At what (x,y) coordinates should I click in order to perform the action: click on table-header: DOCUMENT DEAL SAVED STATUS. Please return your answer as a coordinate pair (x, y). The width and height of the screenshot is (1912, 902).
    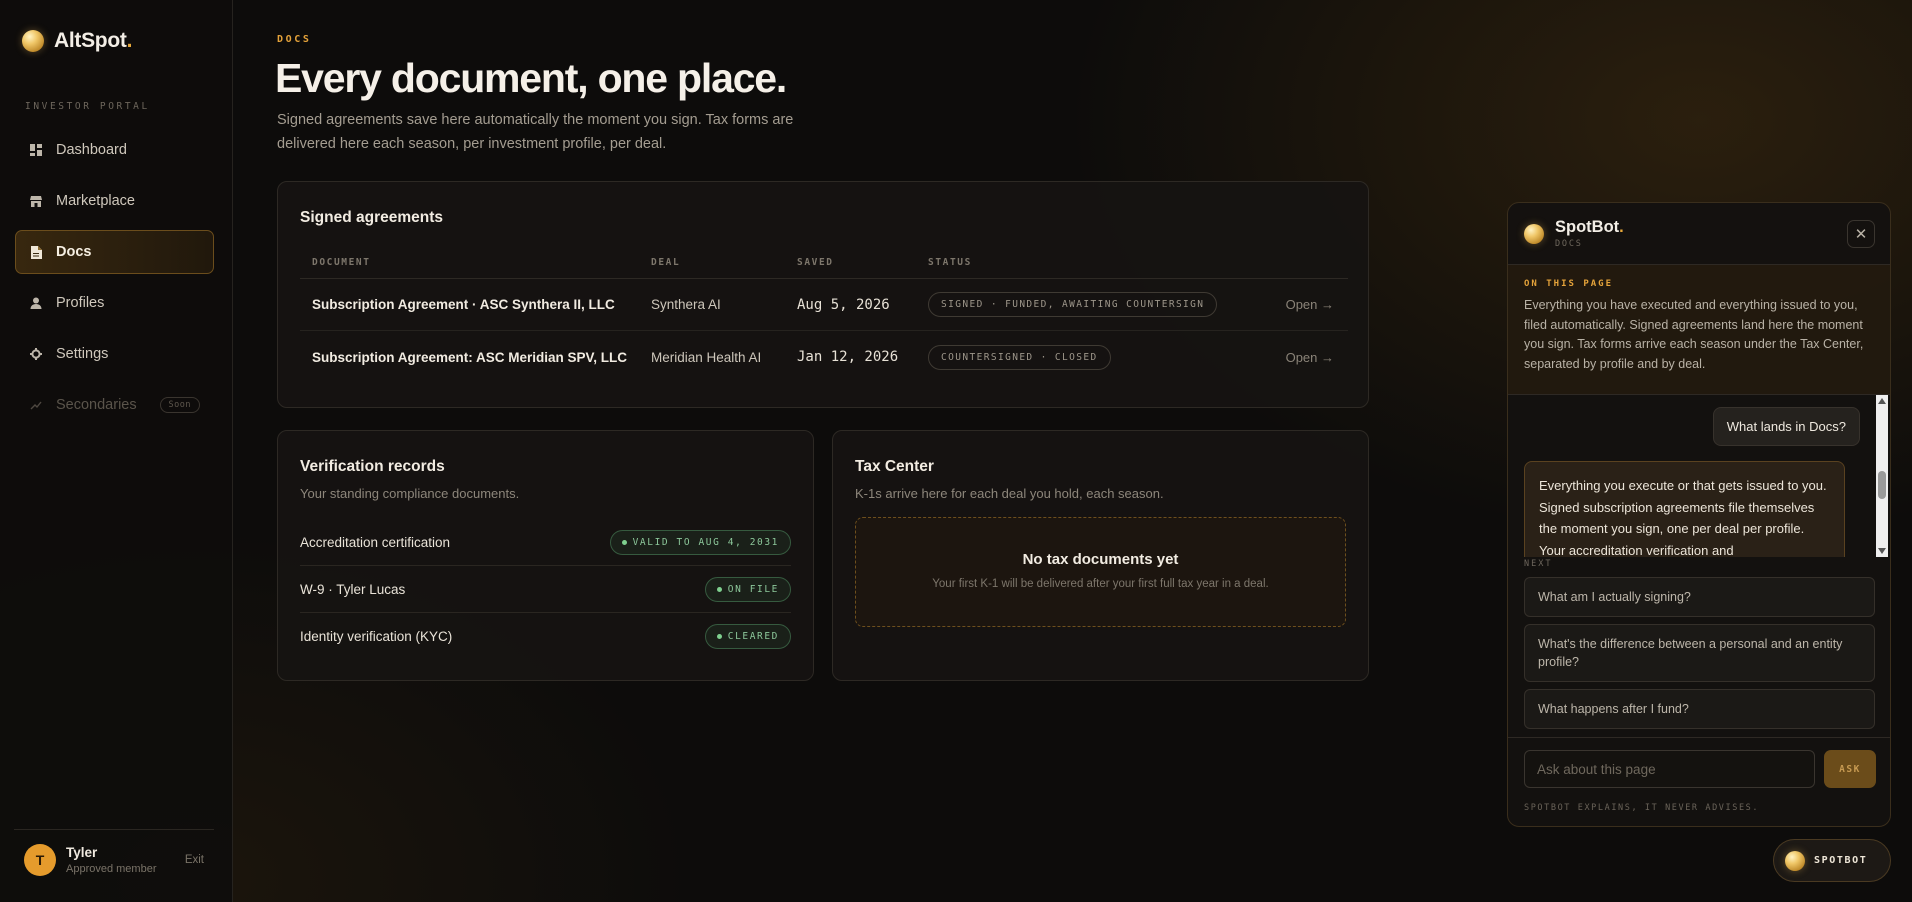
    Looking at the image, I should click on (824, 263).